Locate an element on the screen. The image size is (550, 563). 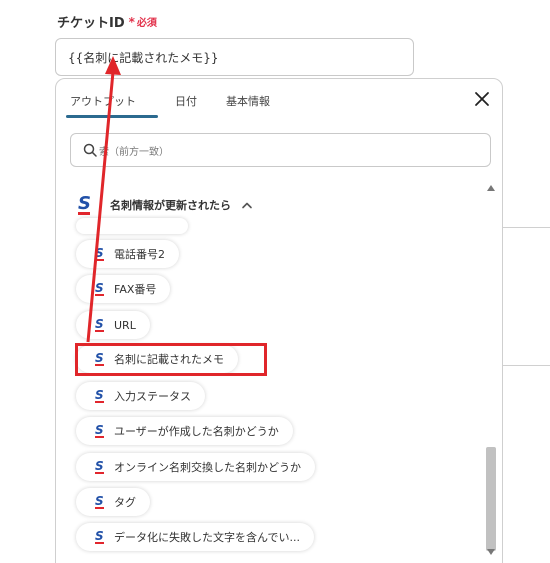
list-item: S タグ is located at coordinates (113, 502).